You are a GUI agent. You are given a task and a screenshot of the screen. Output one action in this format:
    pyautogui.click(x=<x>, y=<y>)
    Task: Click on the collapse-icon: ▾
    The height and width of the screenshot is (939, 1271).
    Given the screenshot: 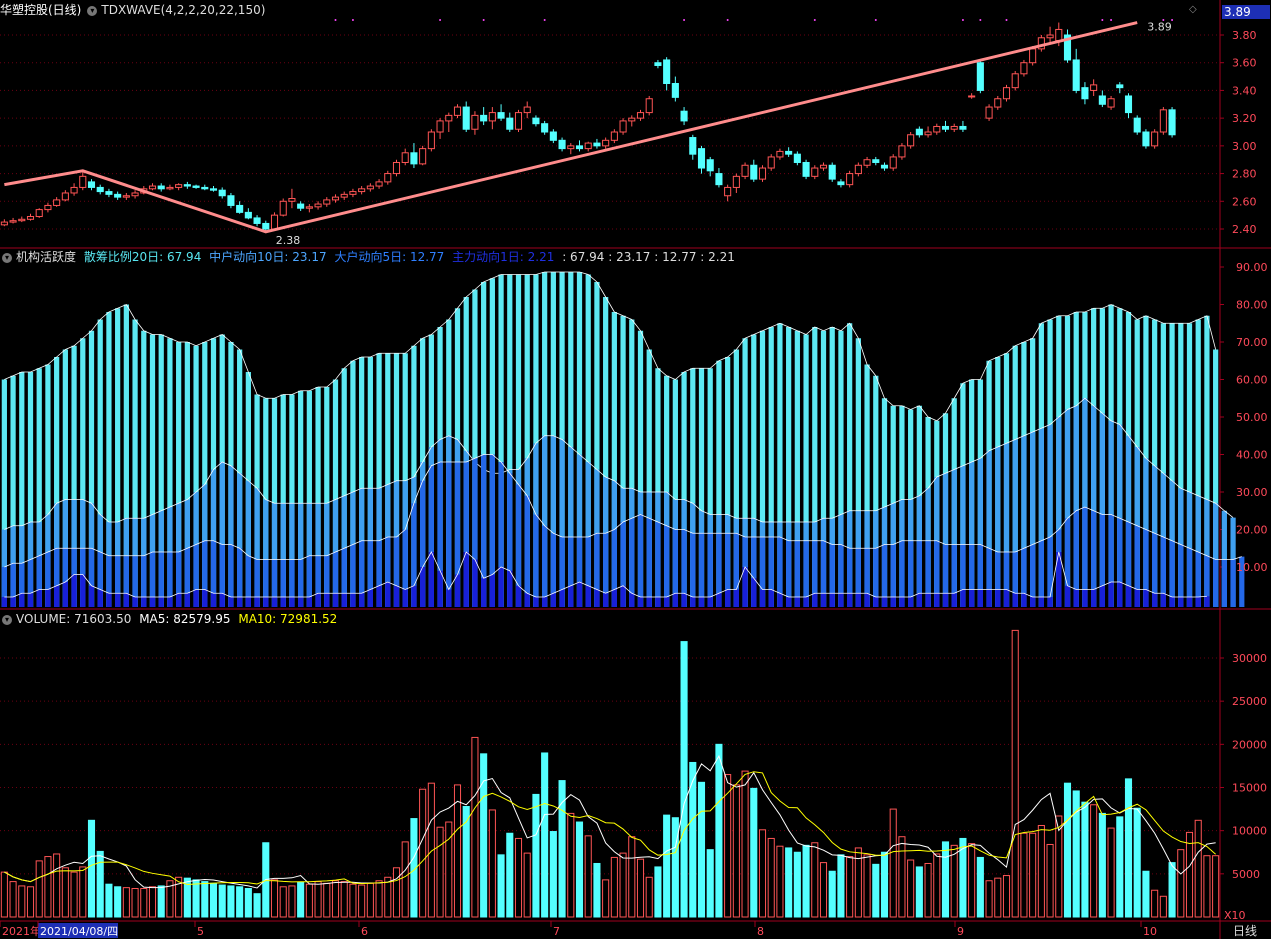 What is the action you would take?
    pyautogui.click(x=7, y=619)
    